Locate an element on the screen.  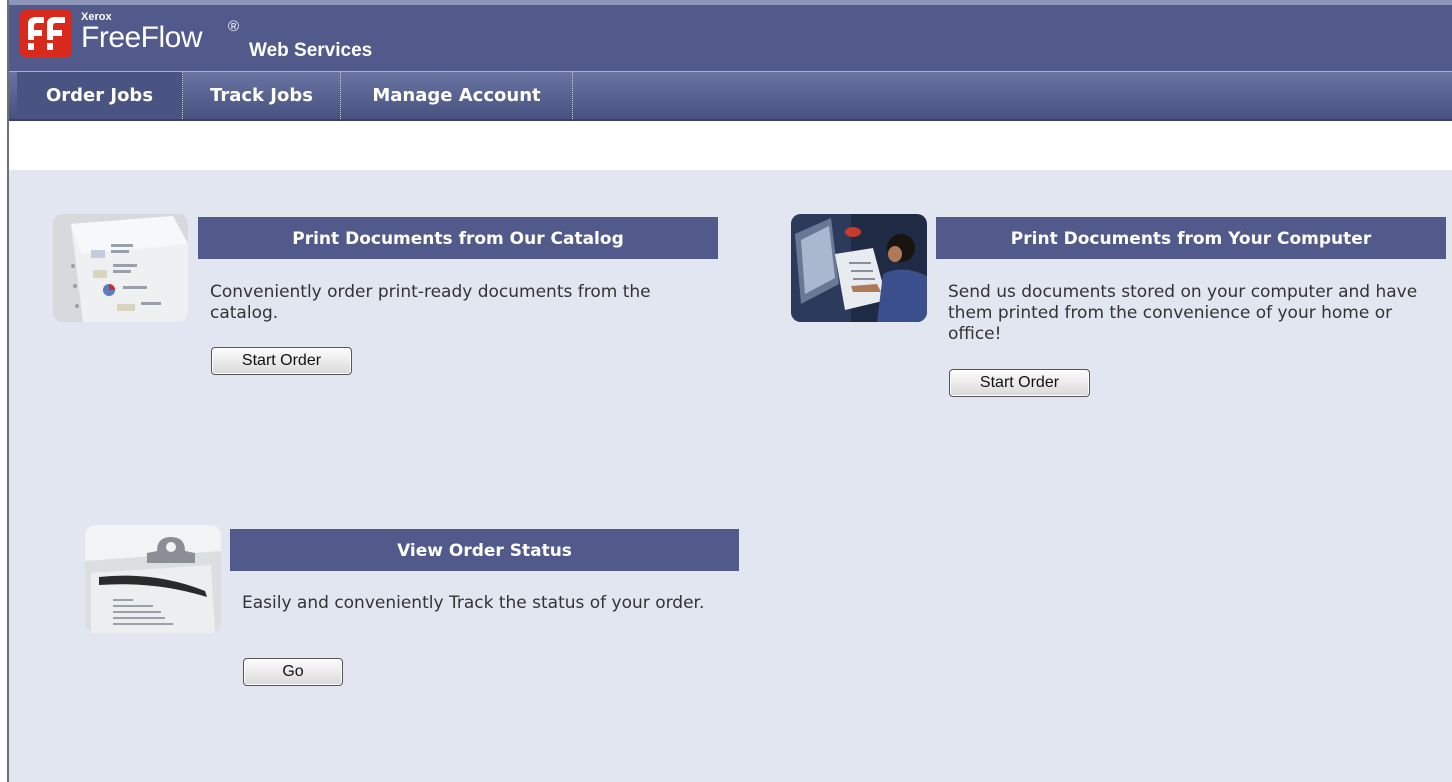
status-go-button: Go is located at coordinates (293, 672).